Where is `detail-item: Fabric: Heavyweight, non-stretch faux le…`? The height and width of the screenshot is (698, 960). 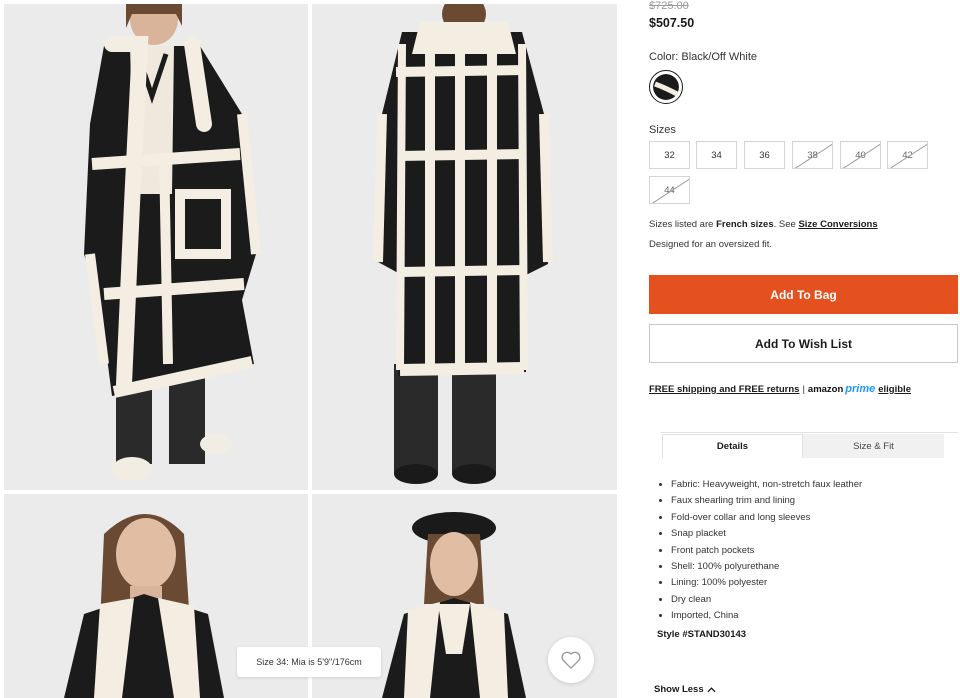 detail-item: Fabric: Heavyweight, non-stretch faux le… is located at coordinates (804, 486).